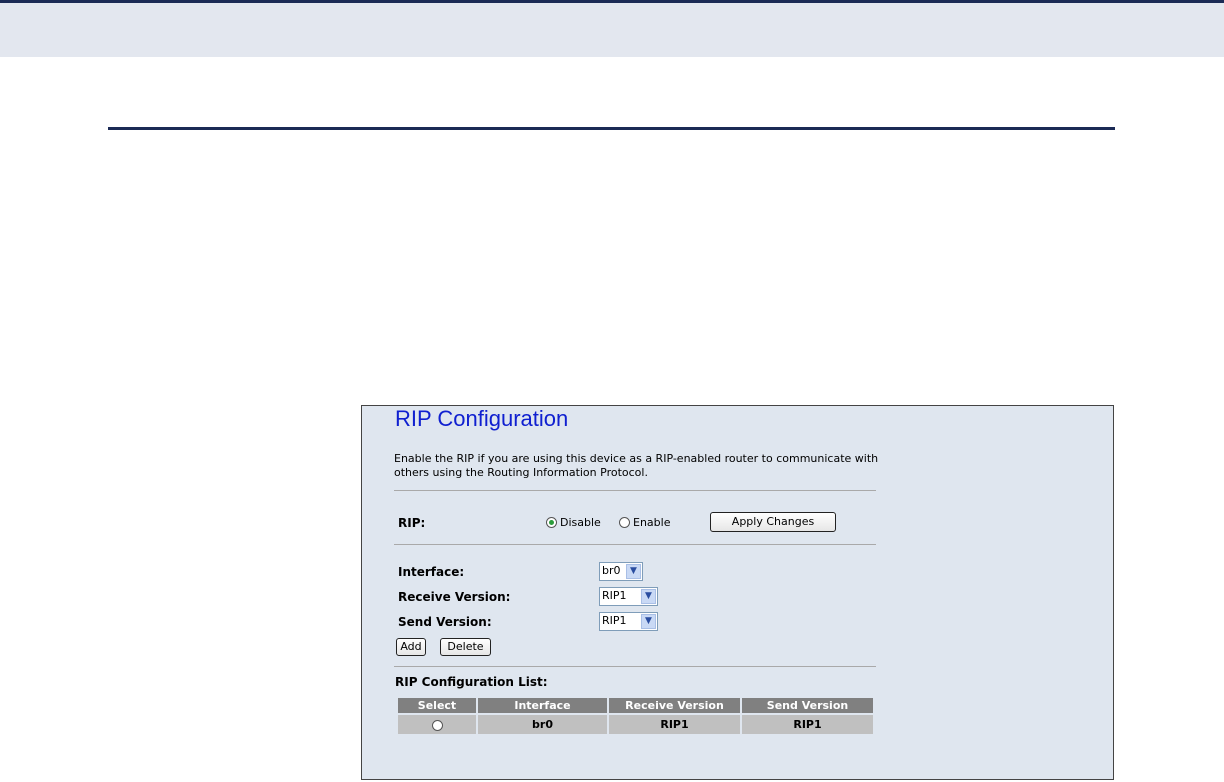  I want to click on column-header-receive-version: Receive Version, so click(674, 705).